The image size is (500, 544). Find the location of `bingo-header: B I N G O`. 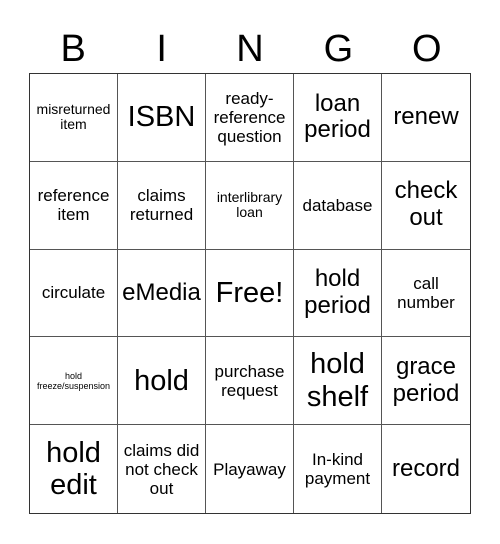

bingo-header: B I N G O is located at coordinates (250, 49).